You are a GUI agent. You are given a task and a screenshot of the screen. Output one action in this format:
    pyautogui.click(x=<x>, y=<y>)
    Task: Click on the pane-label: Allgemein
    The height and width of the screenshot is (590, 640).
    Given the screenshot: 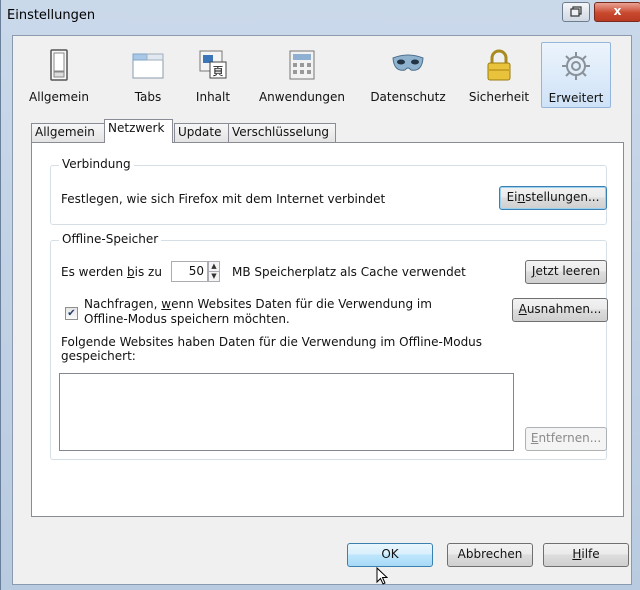 What is the action you would take?
    pyautogui.click(x=59, y=97)
    